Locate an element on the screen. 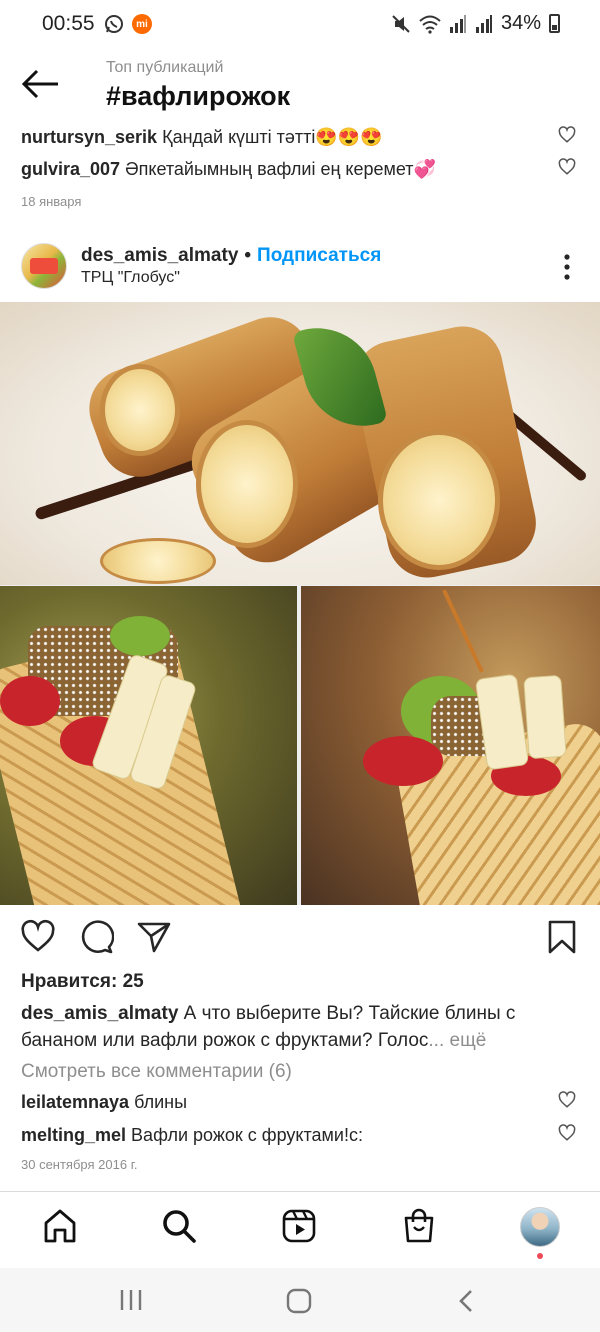 This screenshot has width=600, height=1332. recent-apps-icon is located at coordinates (131, 1300).